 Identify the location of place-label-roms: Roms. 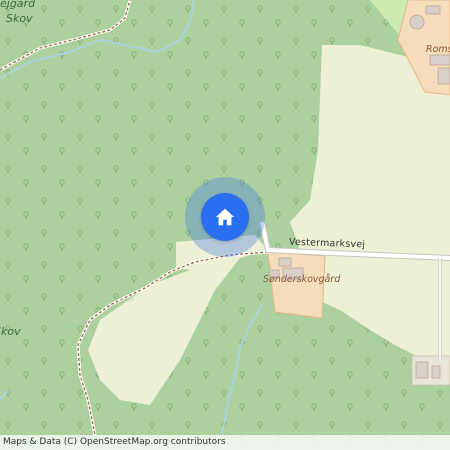
(438, 49).